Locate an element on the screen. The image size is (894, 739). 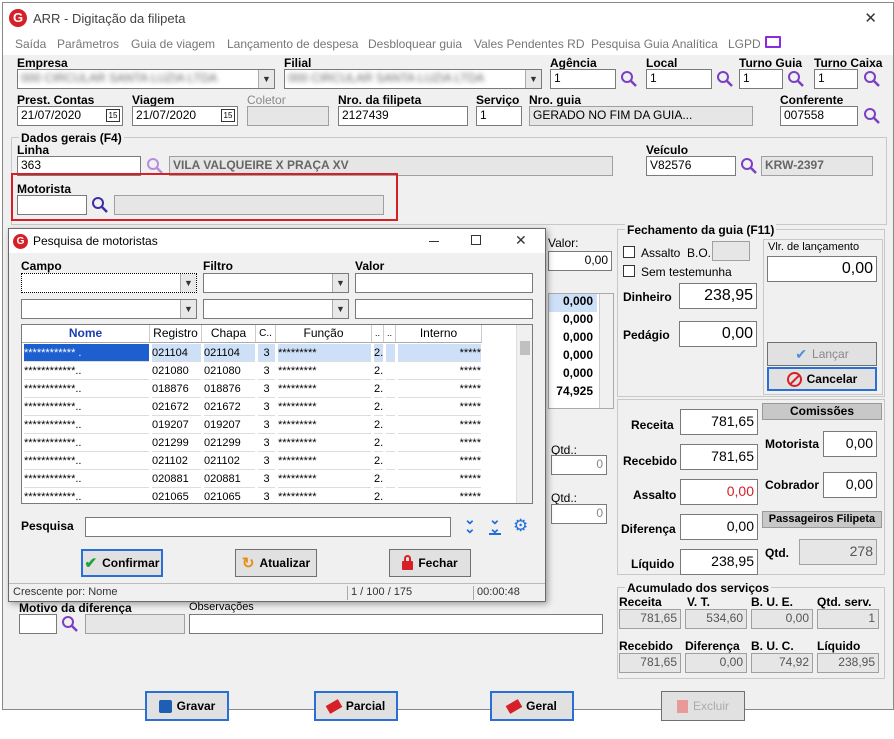
column-header-6: .. is located at coordinates (378, 334).